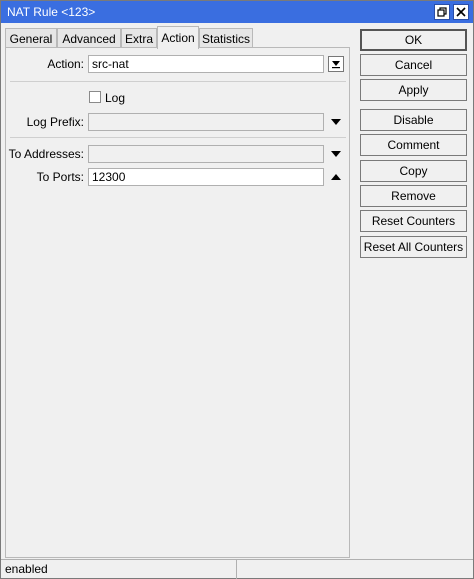 Image resolution: width=474 pixels, height=579 pixels. Describe the element at coordinates (413, 90) in the screenshot. I see `apply-button: Apply` at that location.